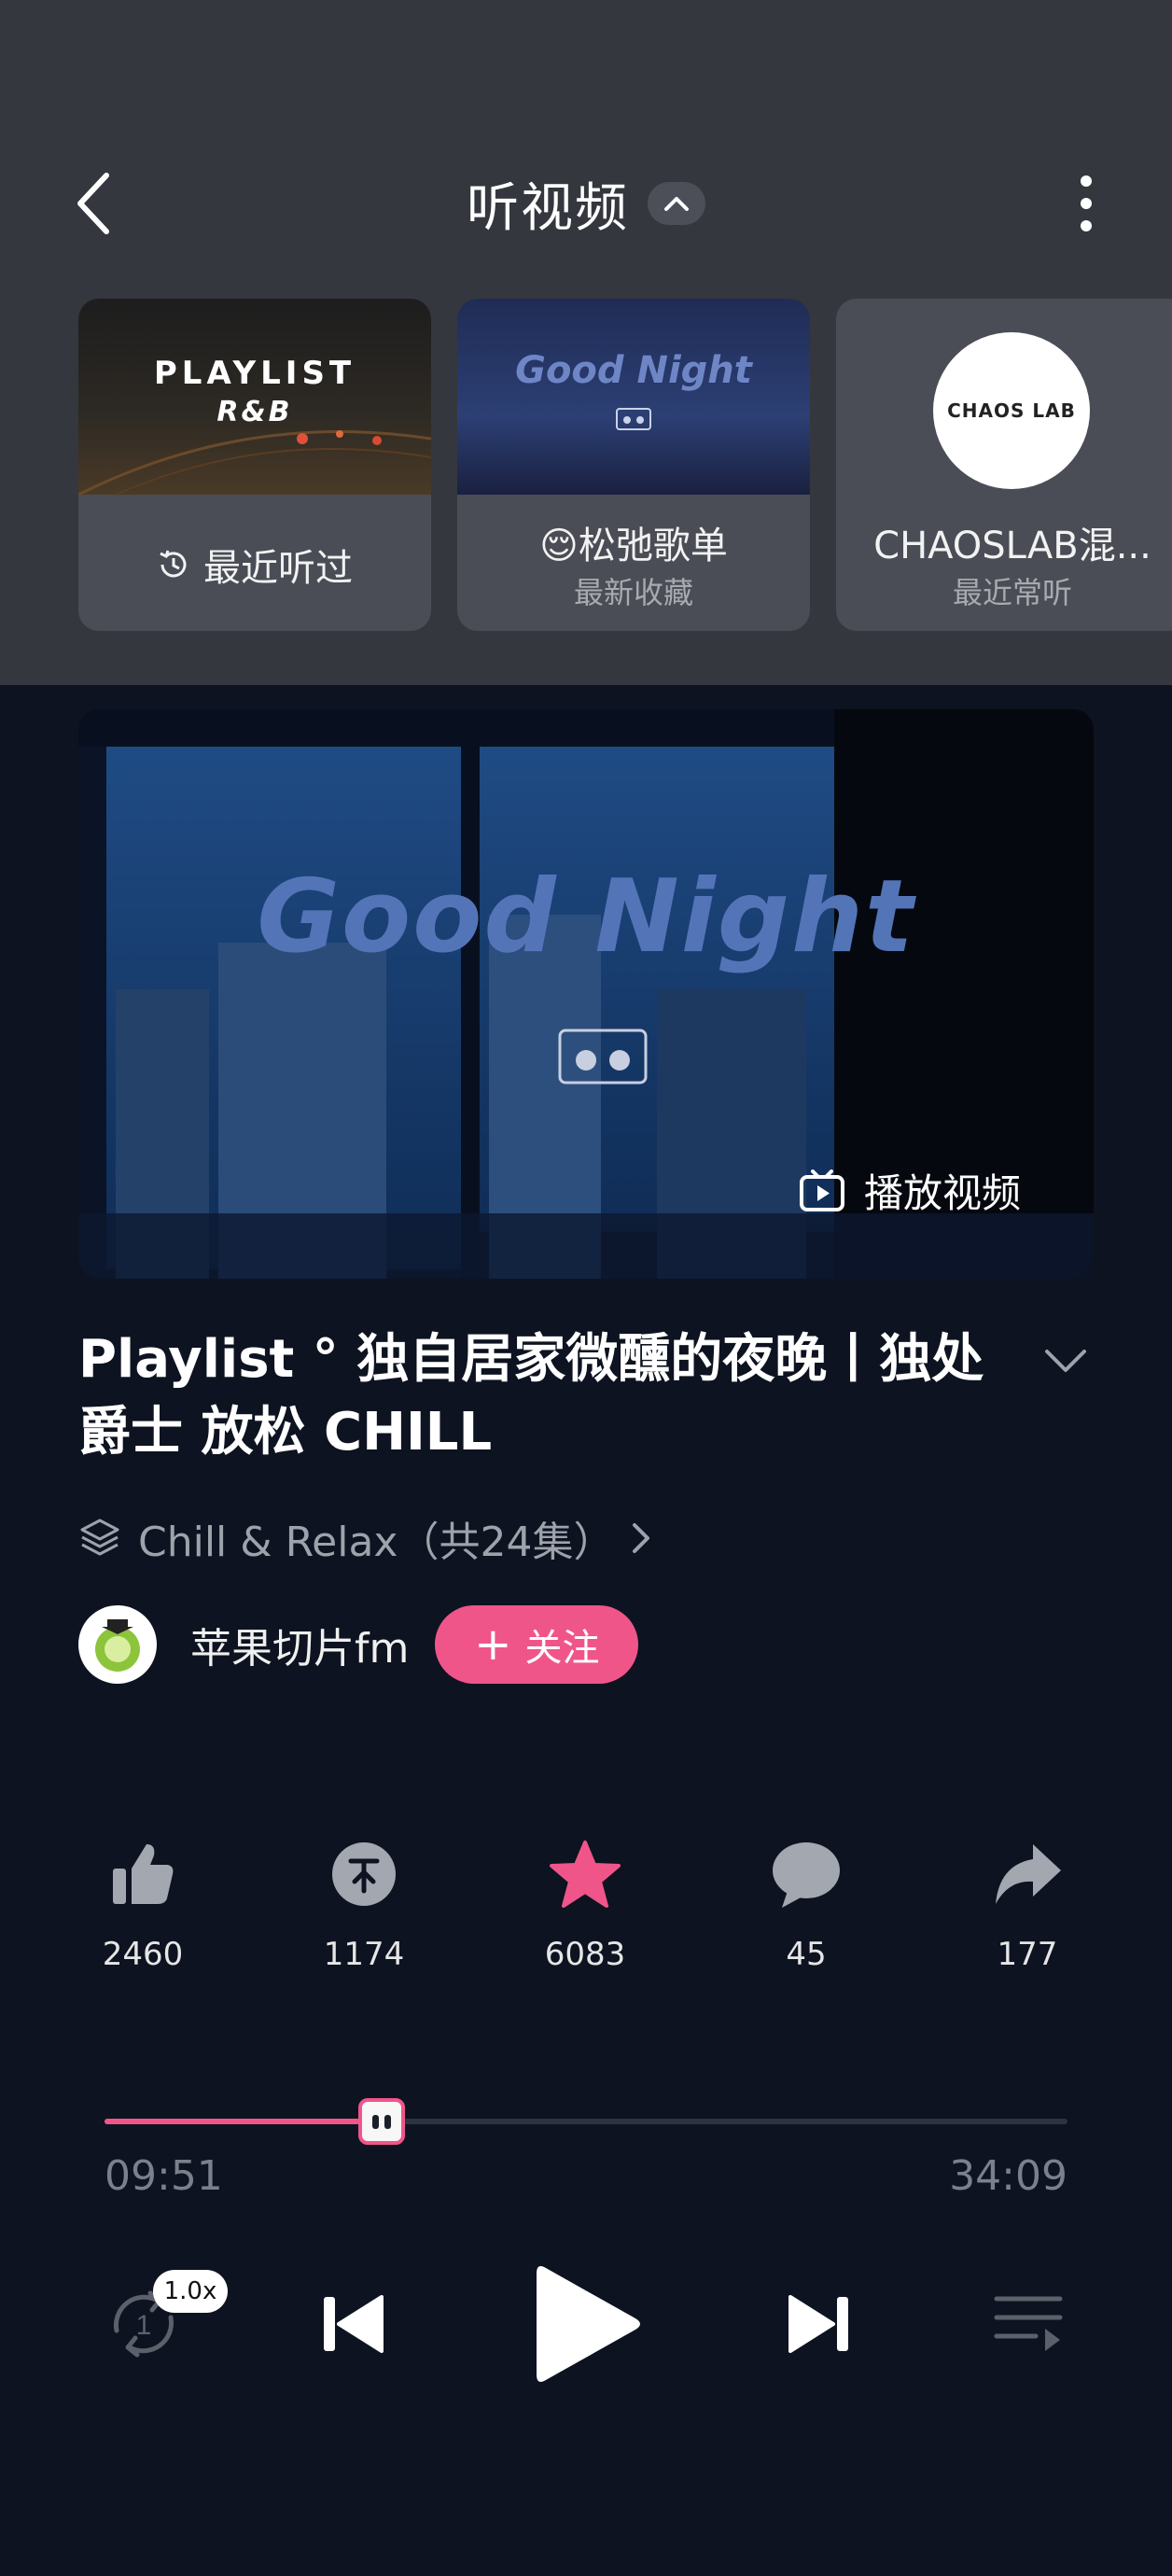 The height and width of the screenshot is (2576, 1172). I want to click on chaoslab-logo: CHAOS LAB, so click(1011, 410).